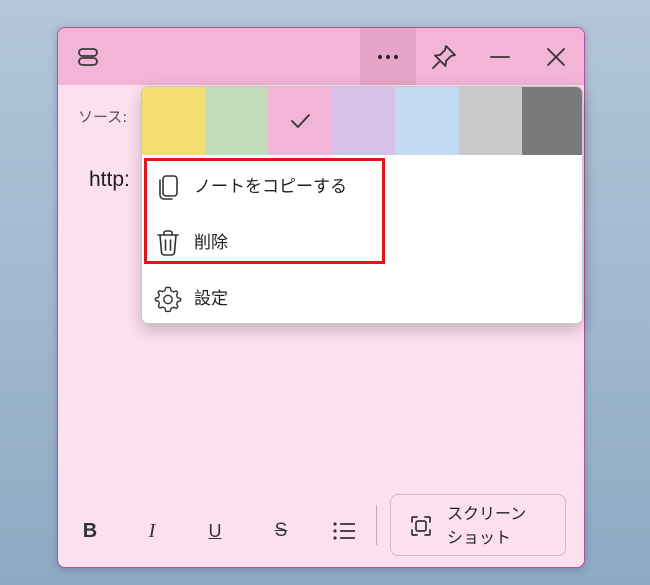 This screenshot has width=650, height=585. What do you see at coordinates (362, 297) in the screenshot?
I see `menu-item-settings: 設定` at bounding box center [362, 297].